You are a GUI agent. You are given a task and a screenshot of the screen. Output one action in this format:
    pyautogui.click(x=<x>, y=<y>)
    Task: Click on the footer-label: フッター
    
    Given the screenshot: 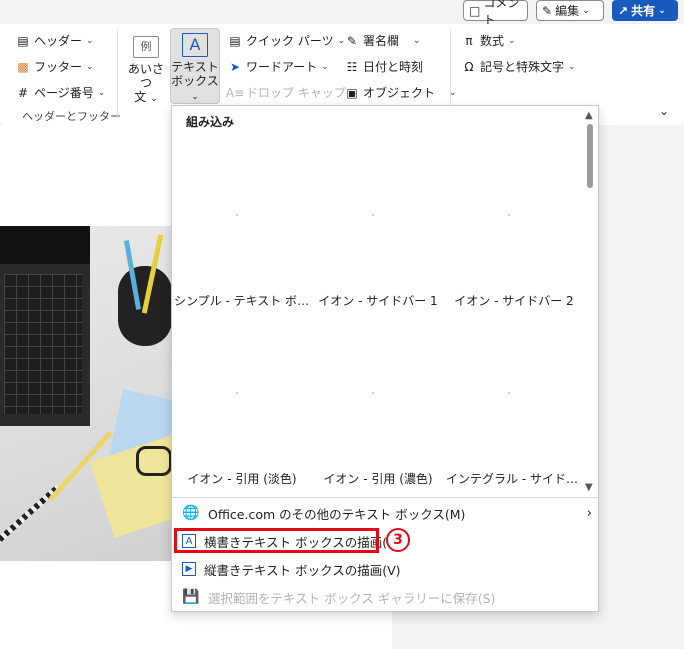 What is the action you would take?
    pyautogui.click(x=58, y=67)
    